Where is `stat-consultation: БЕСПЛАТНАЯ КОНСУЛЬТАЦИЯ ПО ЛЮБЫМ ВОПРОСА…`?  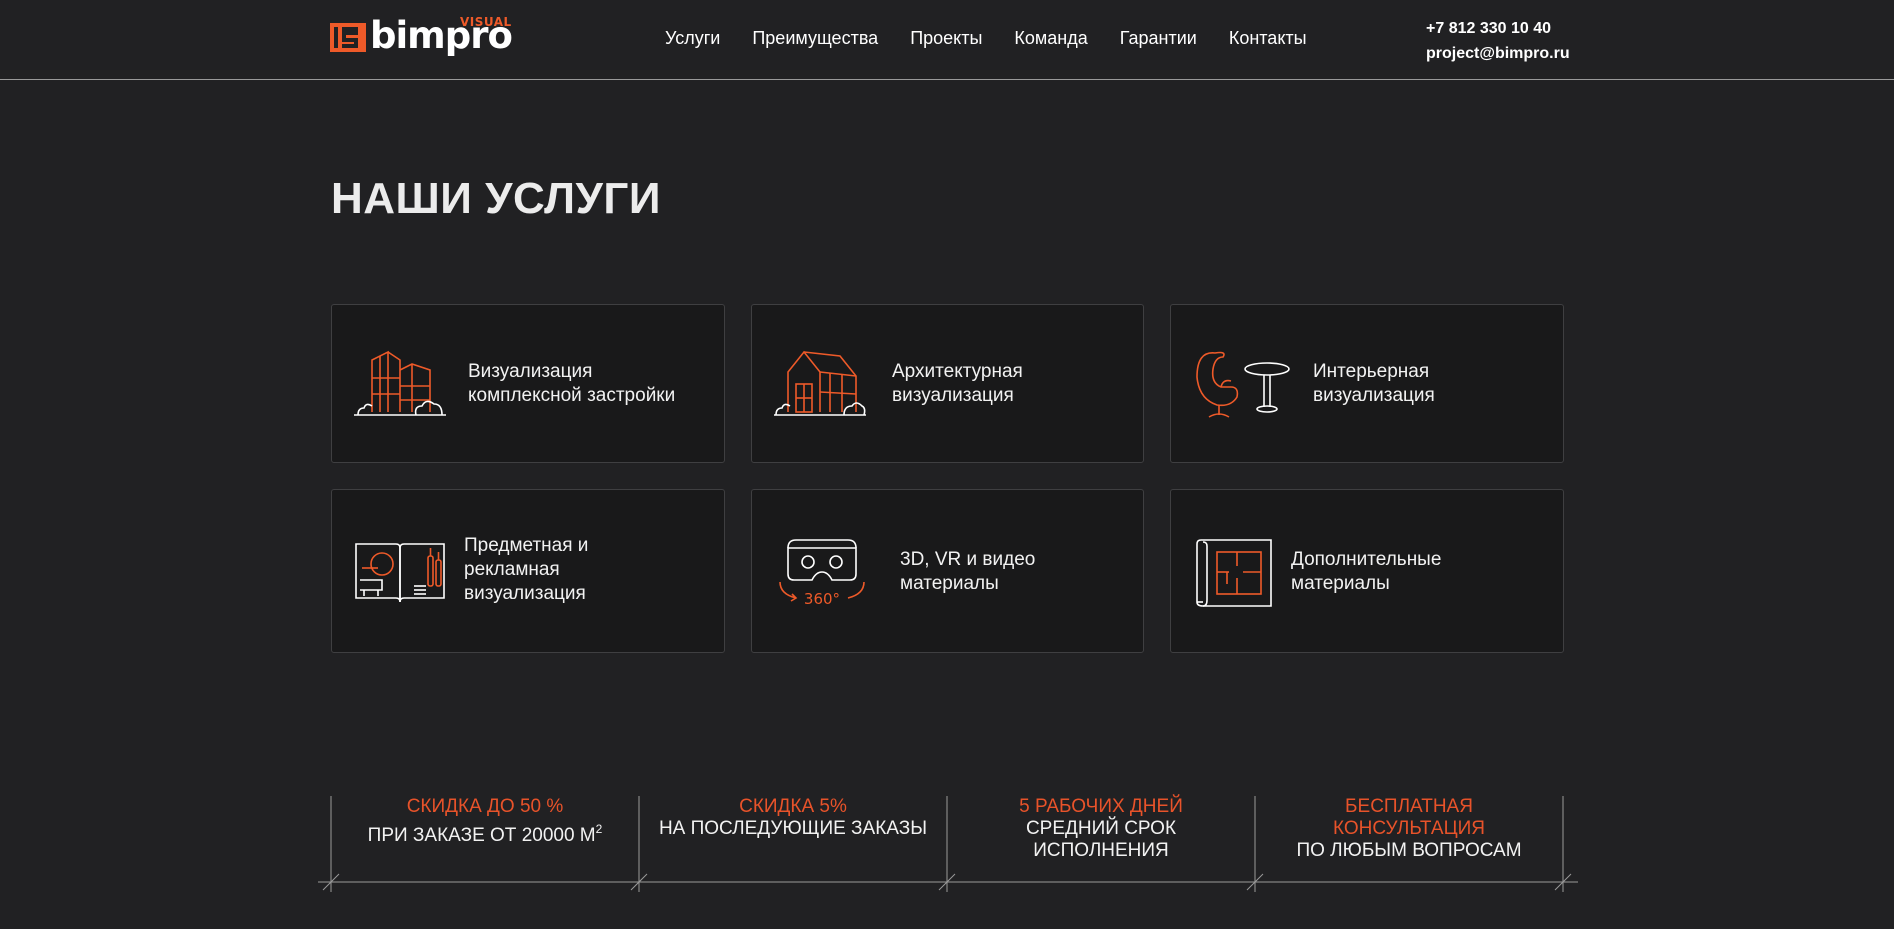
stat-consultation: БЕСПЛАТНАЯ КОНСУЛЬТАЦИЯ ПО ЛЮБЫМ ВОПРОСА… is located at coordinates (1409, 829).